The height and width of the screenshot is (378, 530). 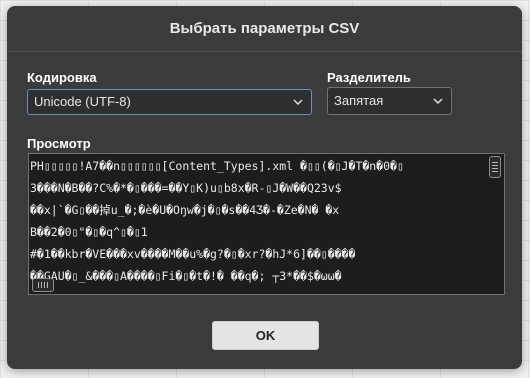 I want to click on title-divider, so click(x=264, y=51).